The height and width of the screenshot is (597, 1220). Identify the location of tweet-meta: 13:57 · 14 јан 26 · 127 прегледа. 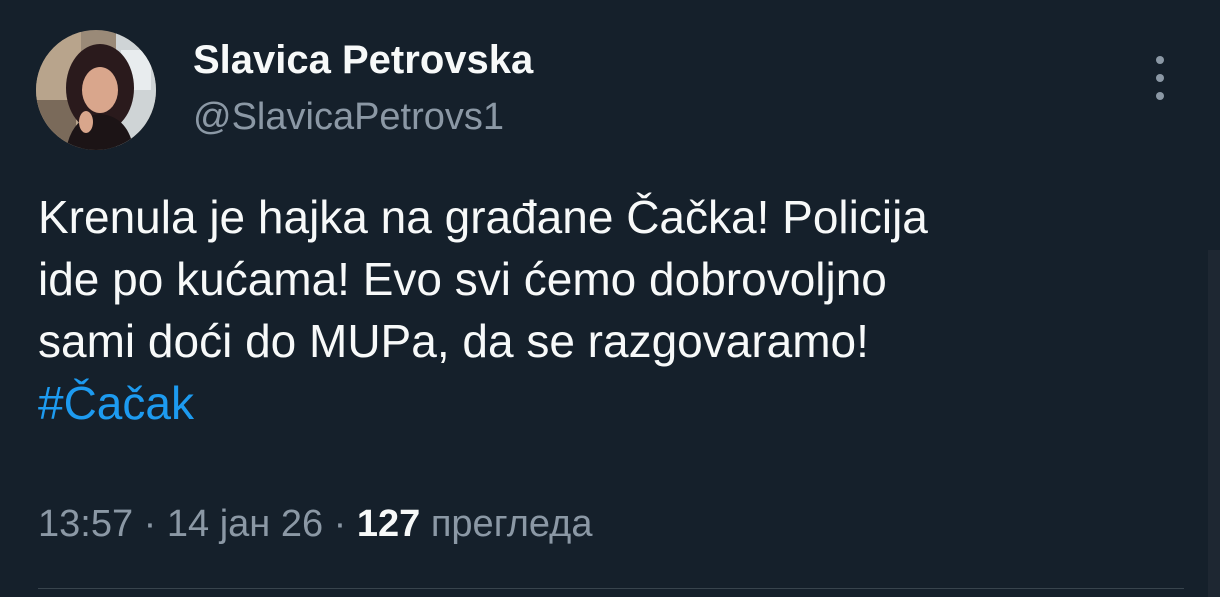
(315, 524).